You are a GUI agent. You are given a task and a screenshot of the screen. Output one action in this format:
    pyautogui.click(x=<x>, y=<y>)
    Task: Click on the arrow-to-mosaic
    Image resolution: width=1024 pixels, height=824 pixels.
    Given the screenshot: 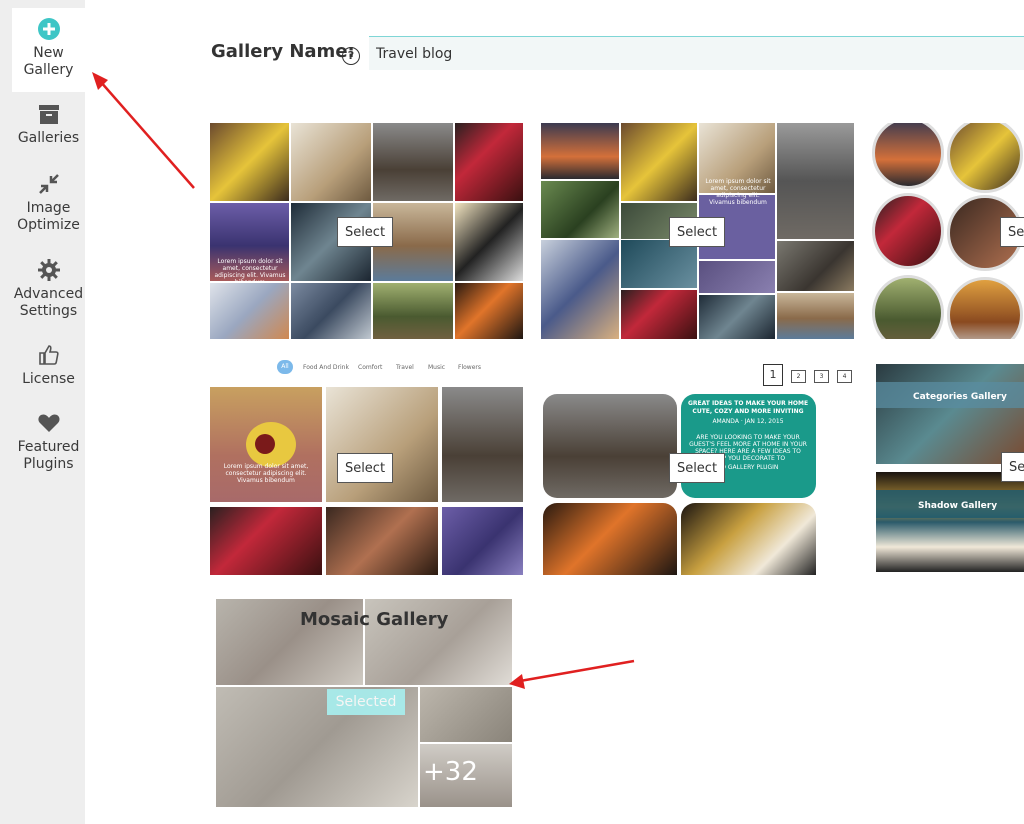 What is the action you would take?
    pyautogui.click(x=572, y=674)
    